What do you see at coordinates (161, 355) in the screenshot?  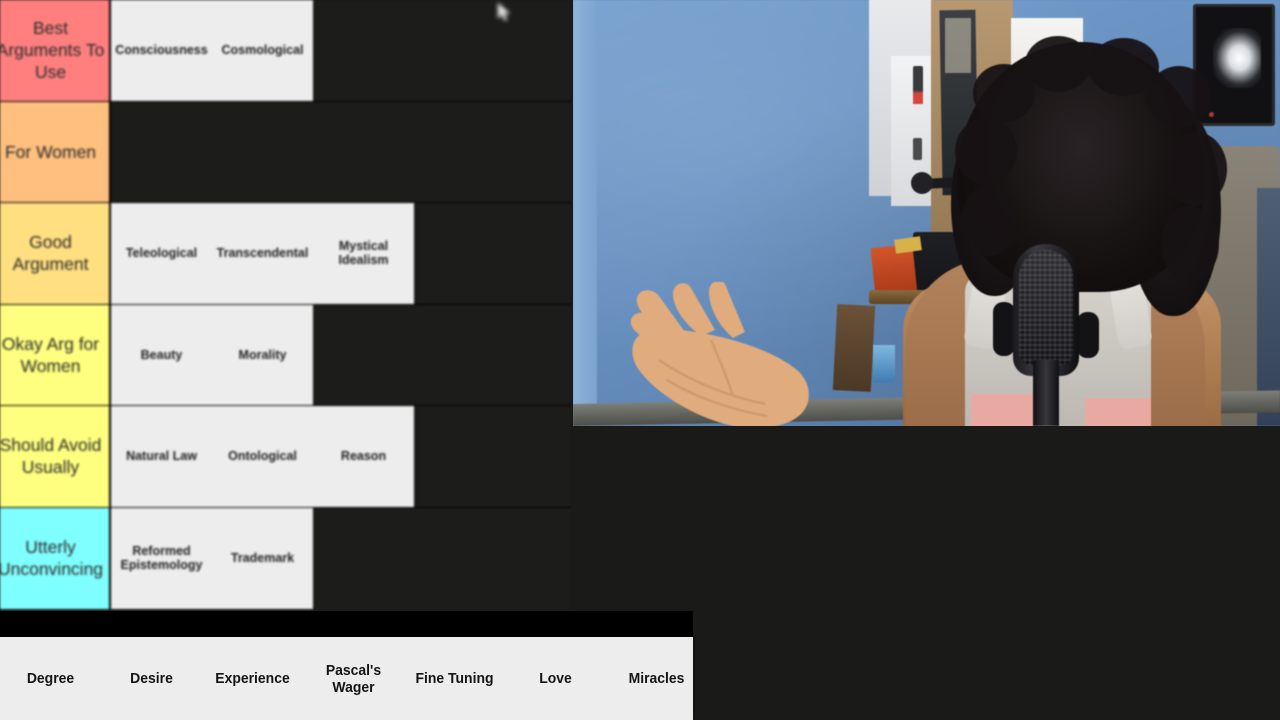 I see `tier-item: Beauty` at bounding box center [161, 355].